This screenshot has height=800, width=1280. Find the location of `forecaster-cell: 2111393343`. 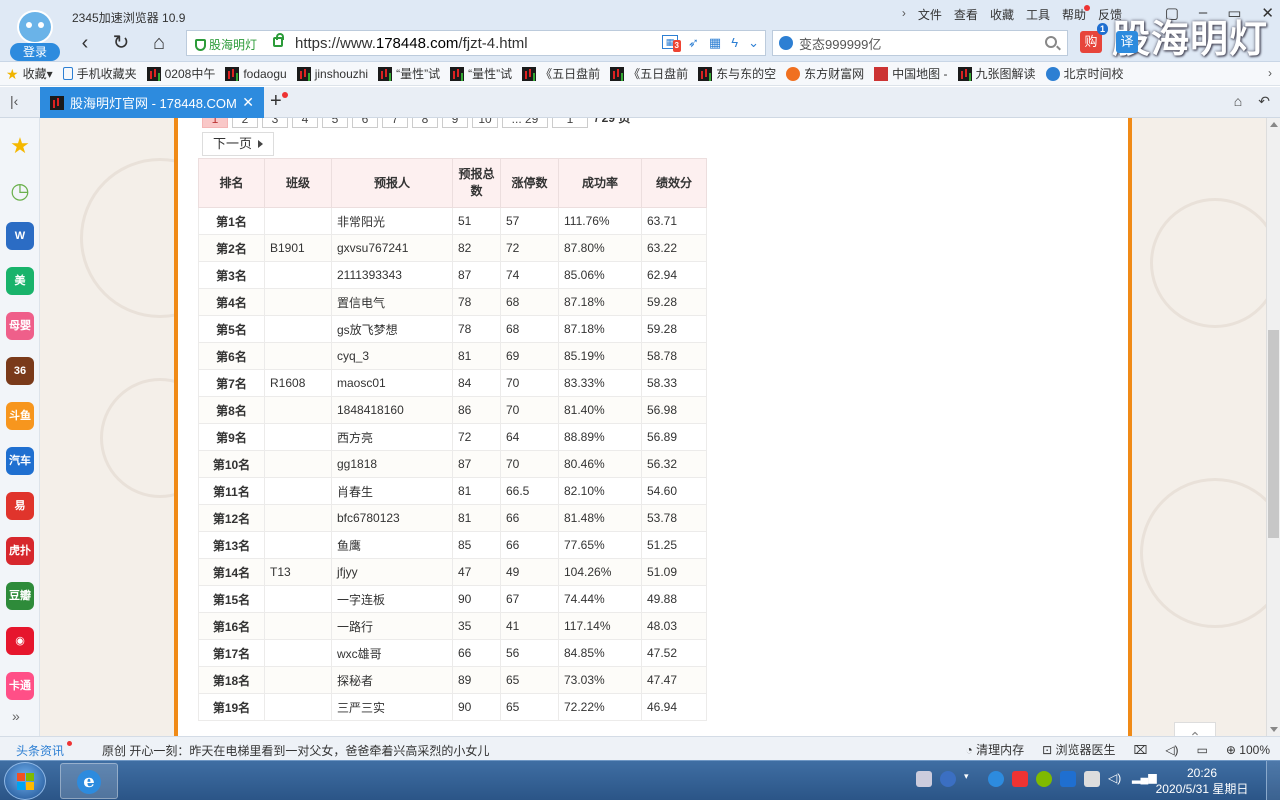

forecaster-cell: 2111393343 is located at coordinates (392, 275).